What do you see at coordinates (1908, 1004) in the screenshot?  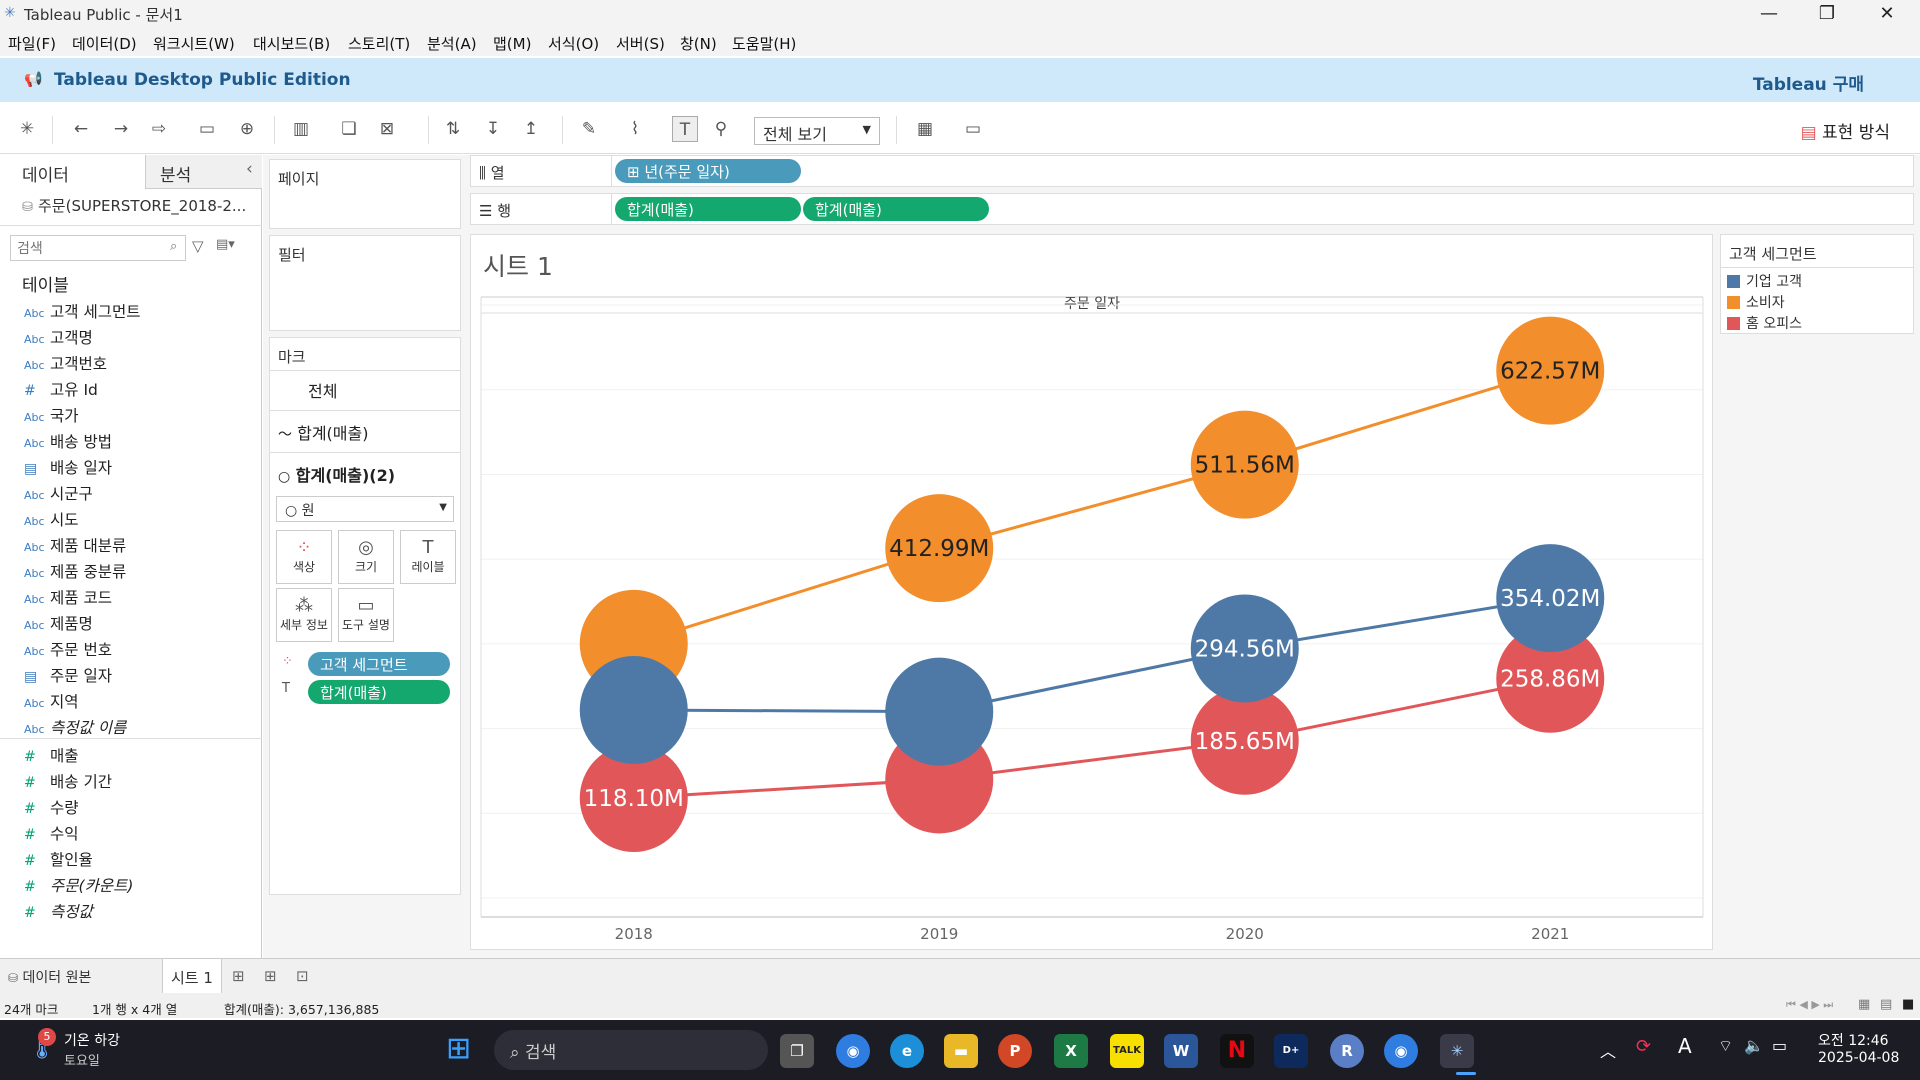 I see `filmstrip-view-icon: ■` at bounding box center [1908, 1004].